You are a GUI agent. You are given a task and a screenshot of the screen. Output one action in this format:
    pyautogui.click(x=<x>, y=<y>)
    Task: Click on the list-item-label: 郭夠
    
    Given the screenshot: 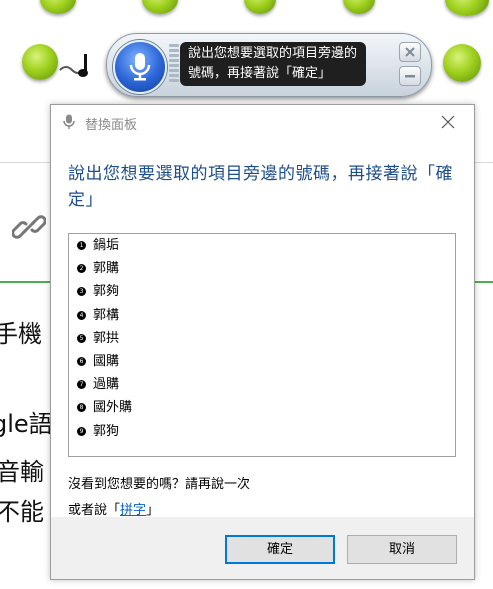 What is the action you would take?
    pyautogui.click(x=106, y=292)
    